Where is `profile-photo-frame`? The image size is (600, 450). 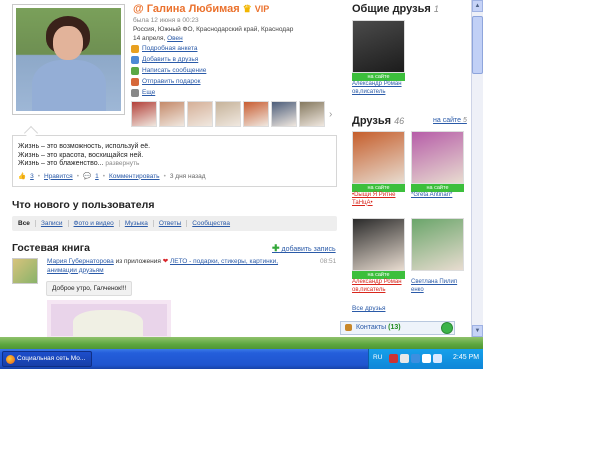 profile-photo-frame is located at coordinates (68, 59).